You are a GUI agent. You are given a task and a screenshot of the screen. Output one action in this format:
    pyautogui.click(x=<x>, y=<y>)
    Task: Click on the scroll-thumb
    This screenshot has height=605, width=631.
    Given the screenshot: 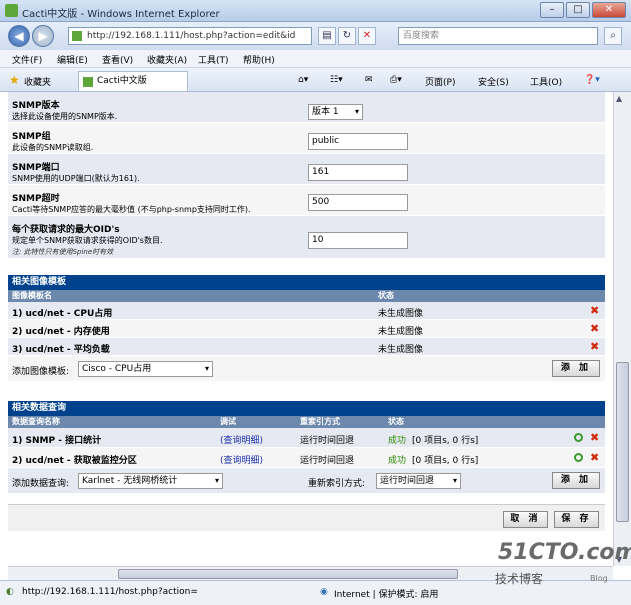 What is the action you would take?
    pyautogui.click(x=622, y=442)
    